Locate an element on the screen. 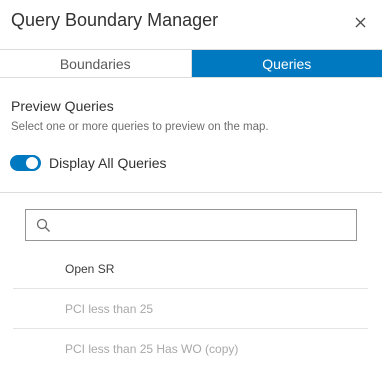 The height and width of the screenshot is (373, 382). tab-boundaries: Boundaries is located at coordinates (96, 63).